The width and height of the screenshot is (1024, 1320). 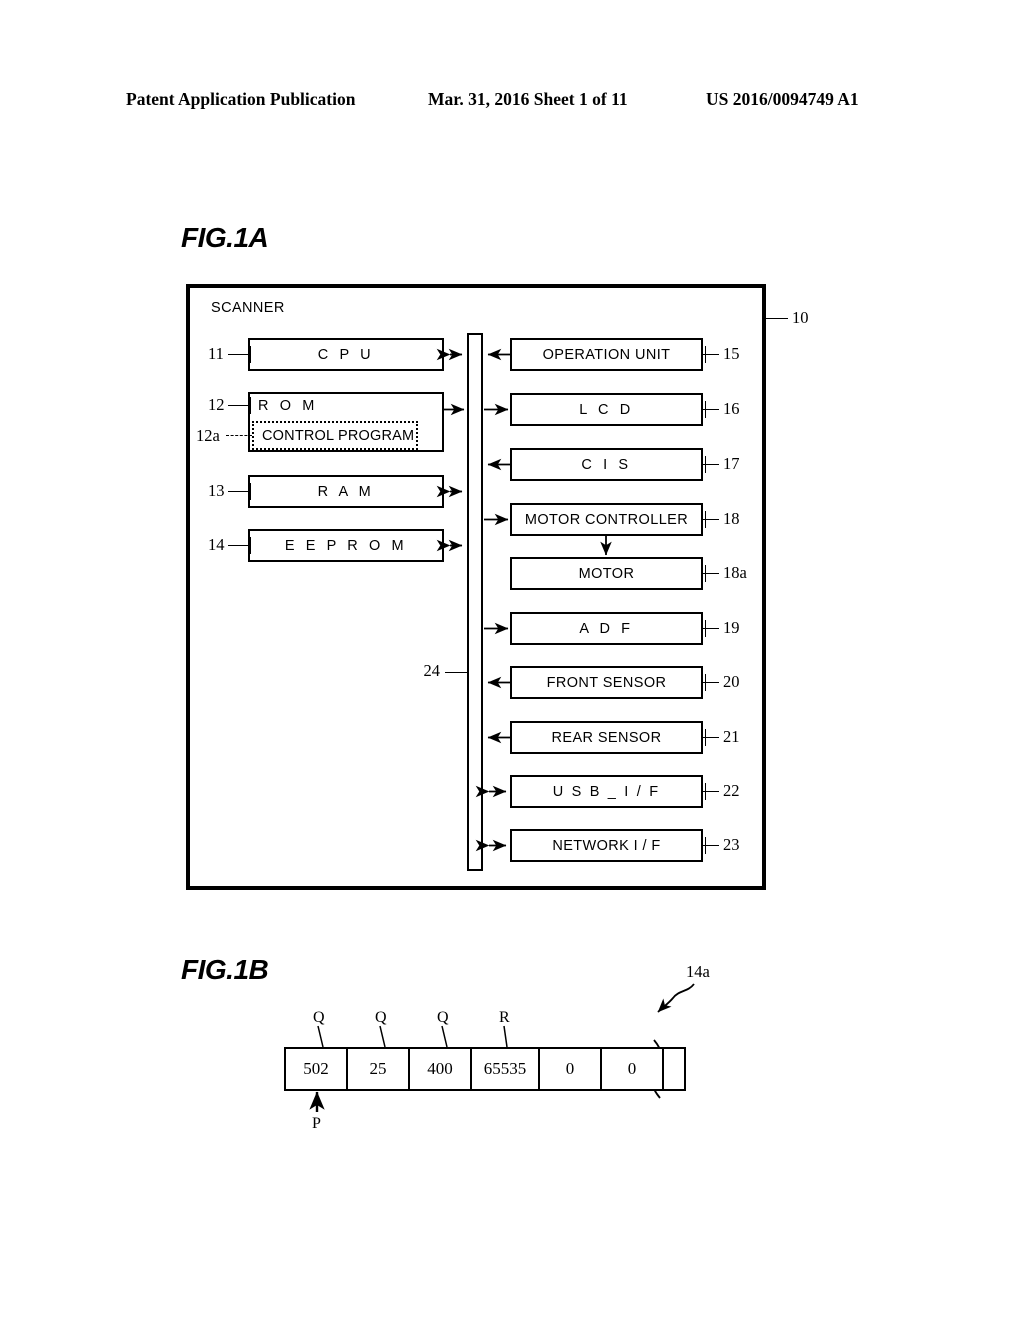 I want to click on block-cpu: C P U, so click(x=346, y=354).